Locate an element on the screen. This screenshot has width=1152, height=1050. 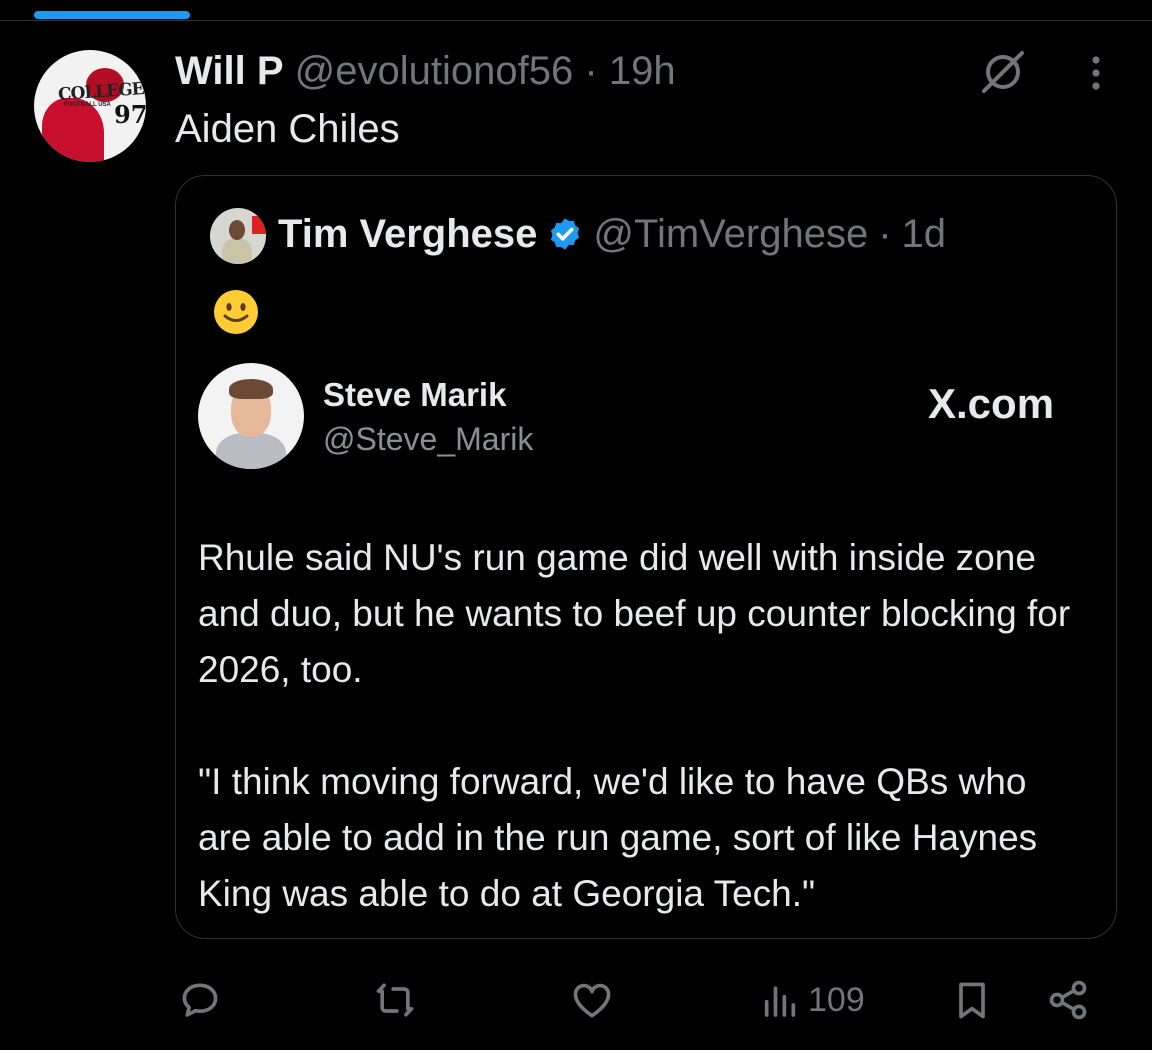
grok-icon is located at coordinates (1003, 72).